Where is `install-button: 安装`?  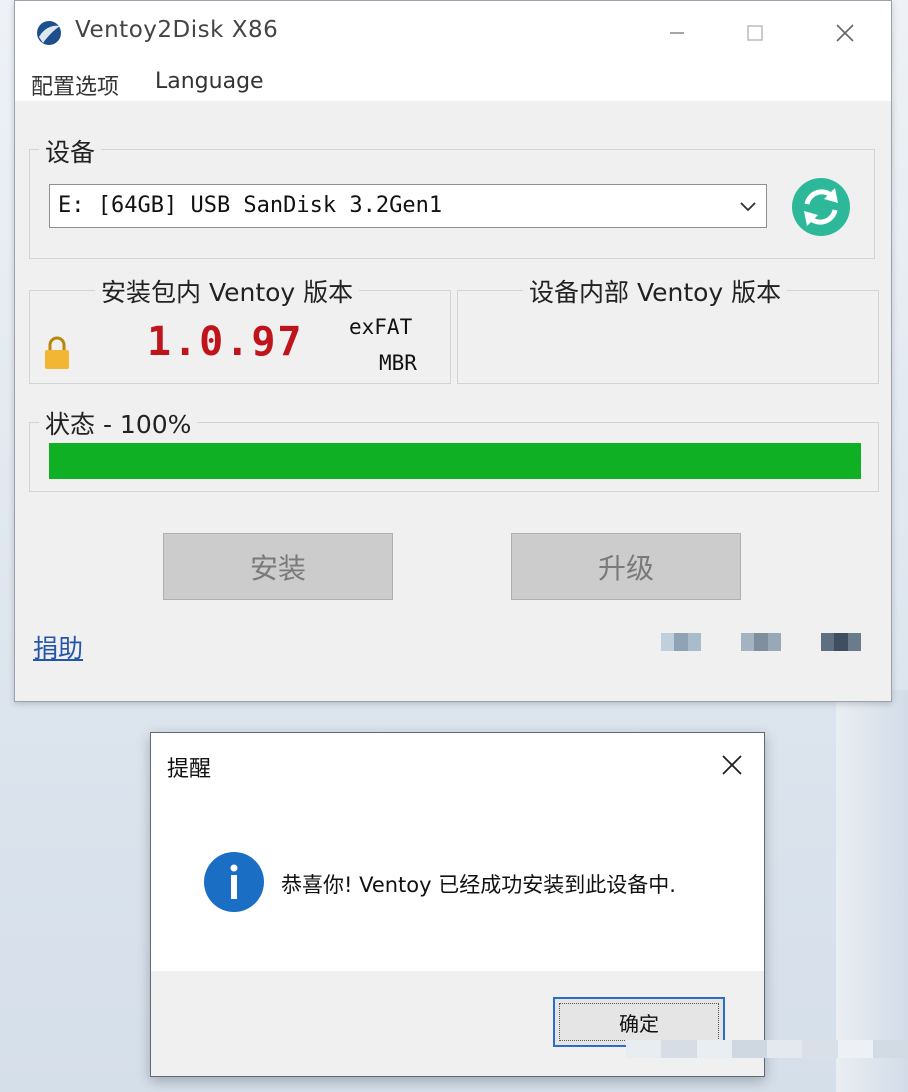
install-button: 安装 is located at coordinates (278, 566).